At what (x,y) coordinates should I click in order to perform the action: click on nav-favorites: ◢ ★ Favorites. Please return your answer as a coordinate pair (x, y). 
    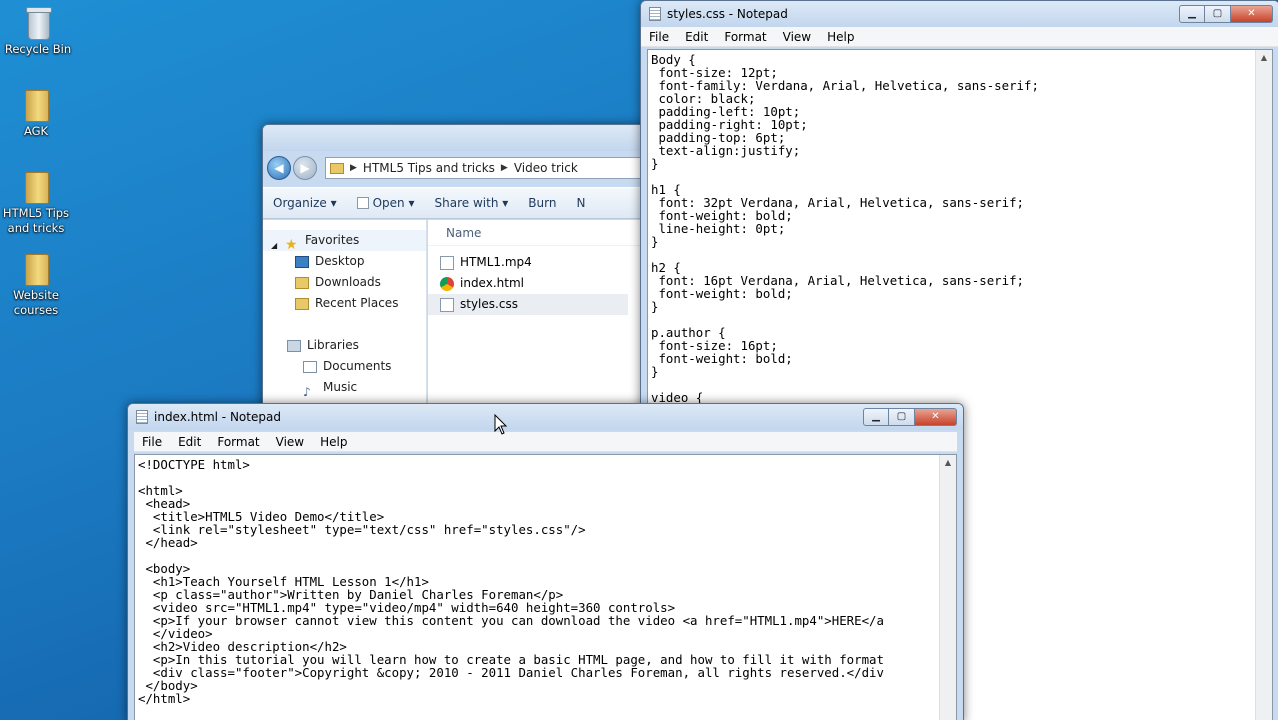
    Looking at the image, I should click on (344, 241).